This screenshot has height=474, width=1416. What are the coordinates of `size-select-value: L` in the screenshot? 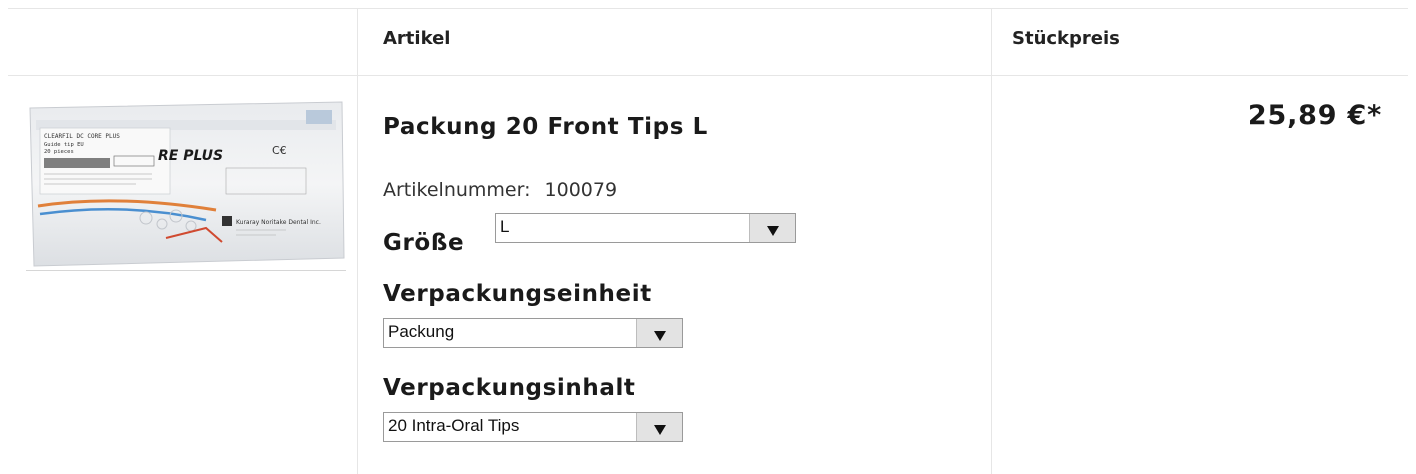 It's located at (505, 226).